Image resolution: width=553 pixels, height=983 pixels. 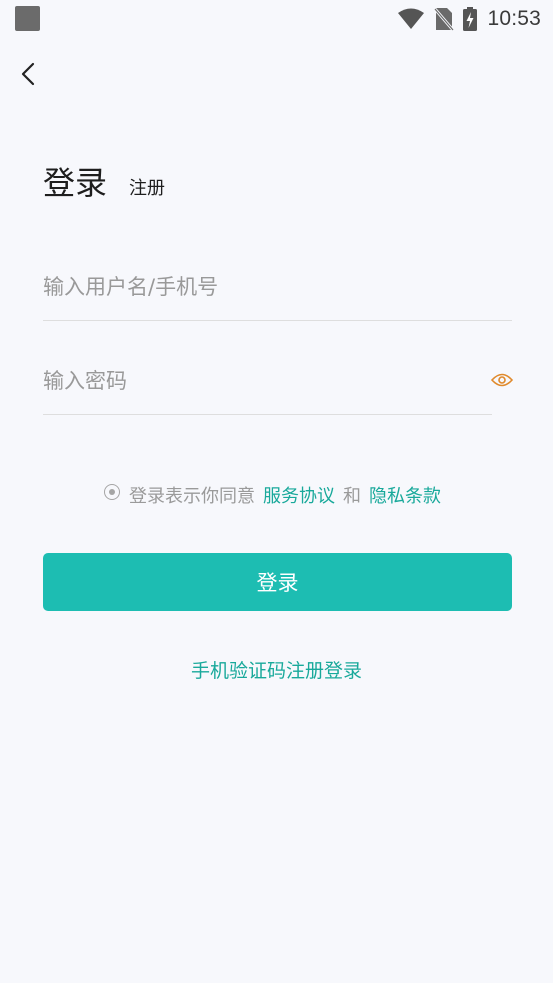 I want to click on agreement-row: 登录表示你同意 服务协议 和 隐私条款, so click(x=276, y=495).